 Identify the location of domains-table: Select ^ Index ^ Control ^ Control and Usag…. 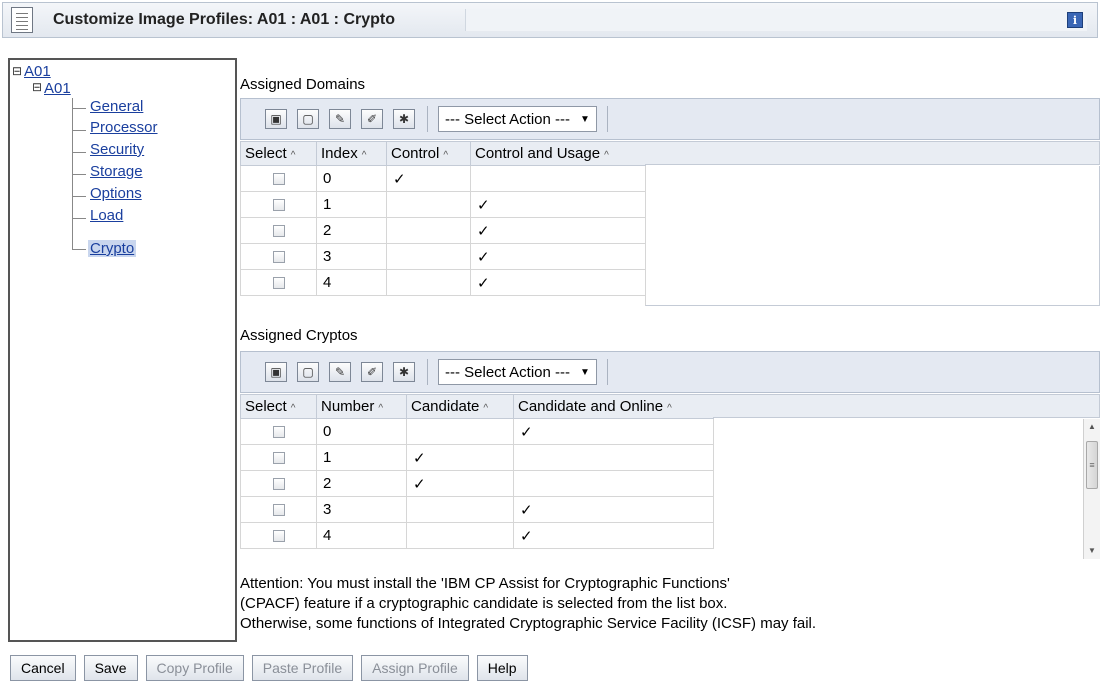
(443, 218).